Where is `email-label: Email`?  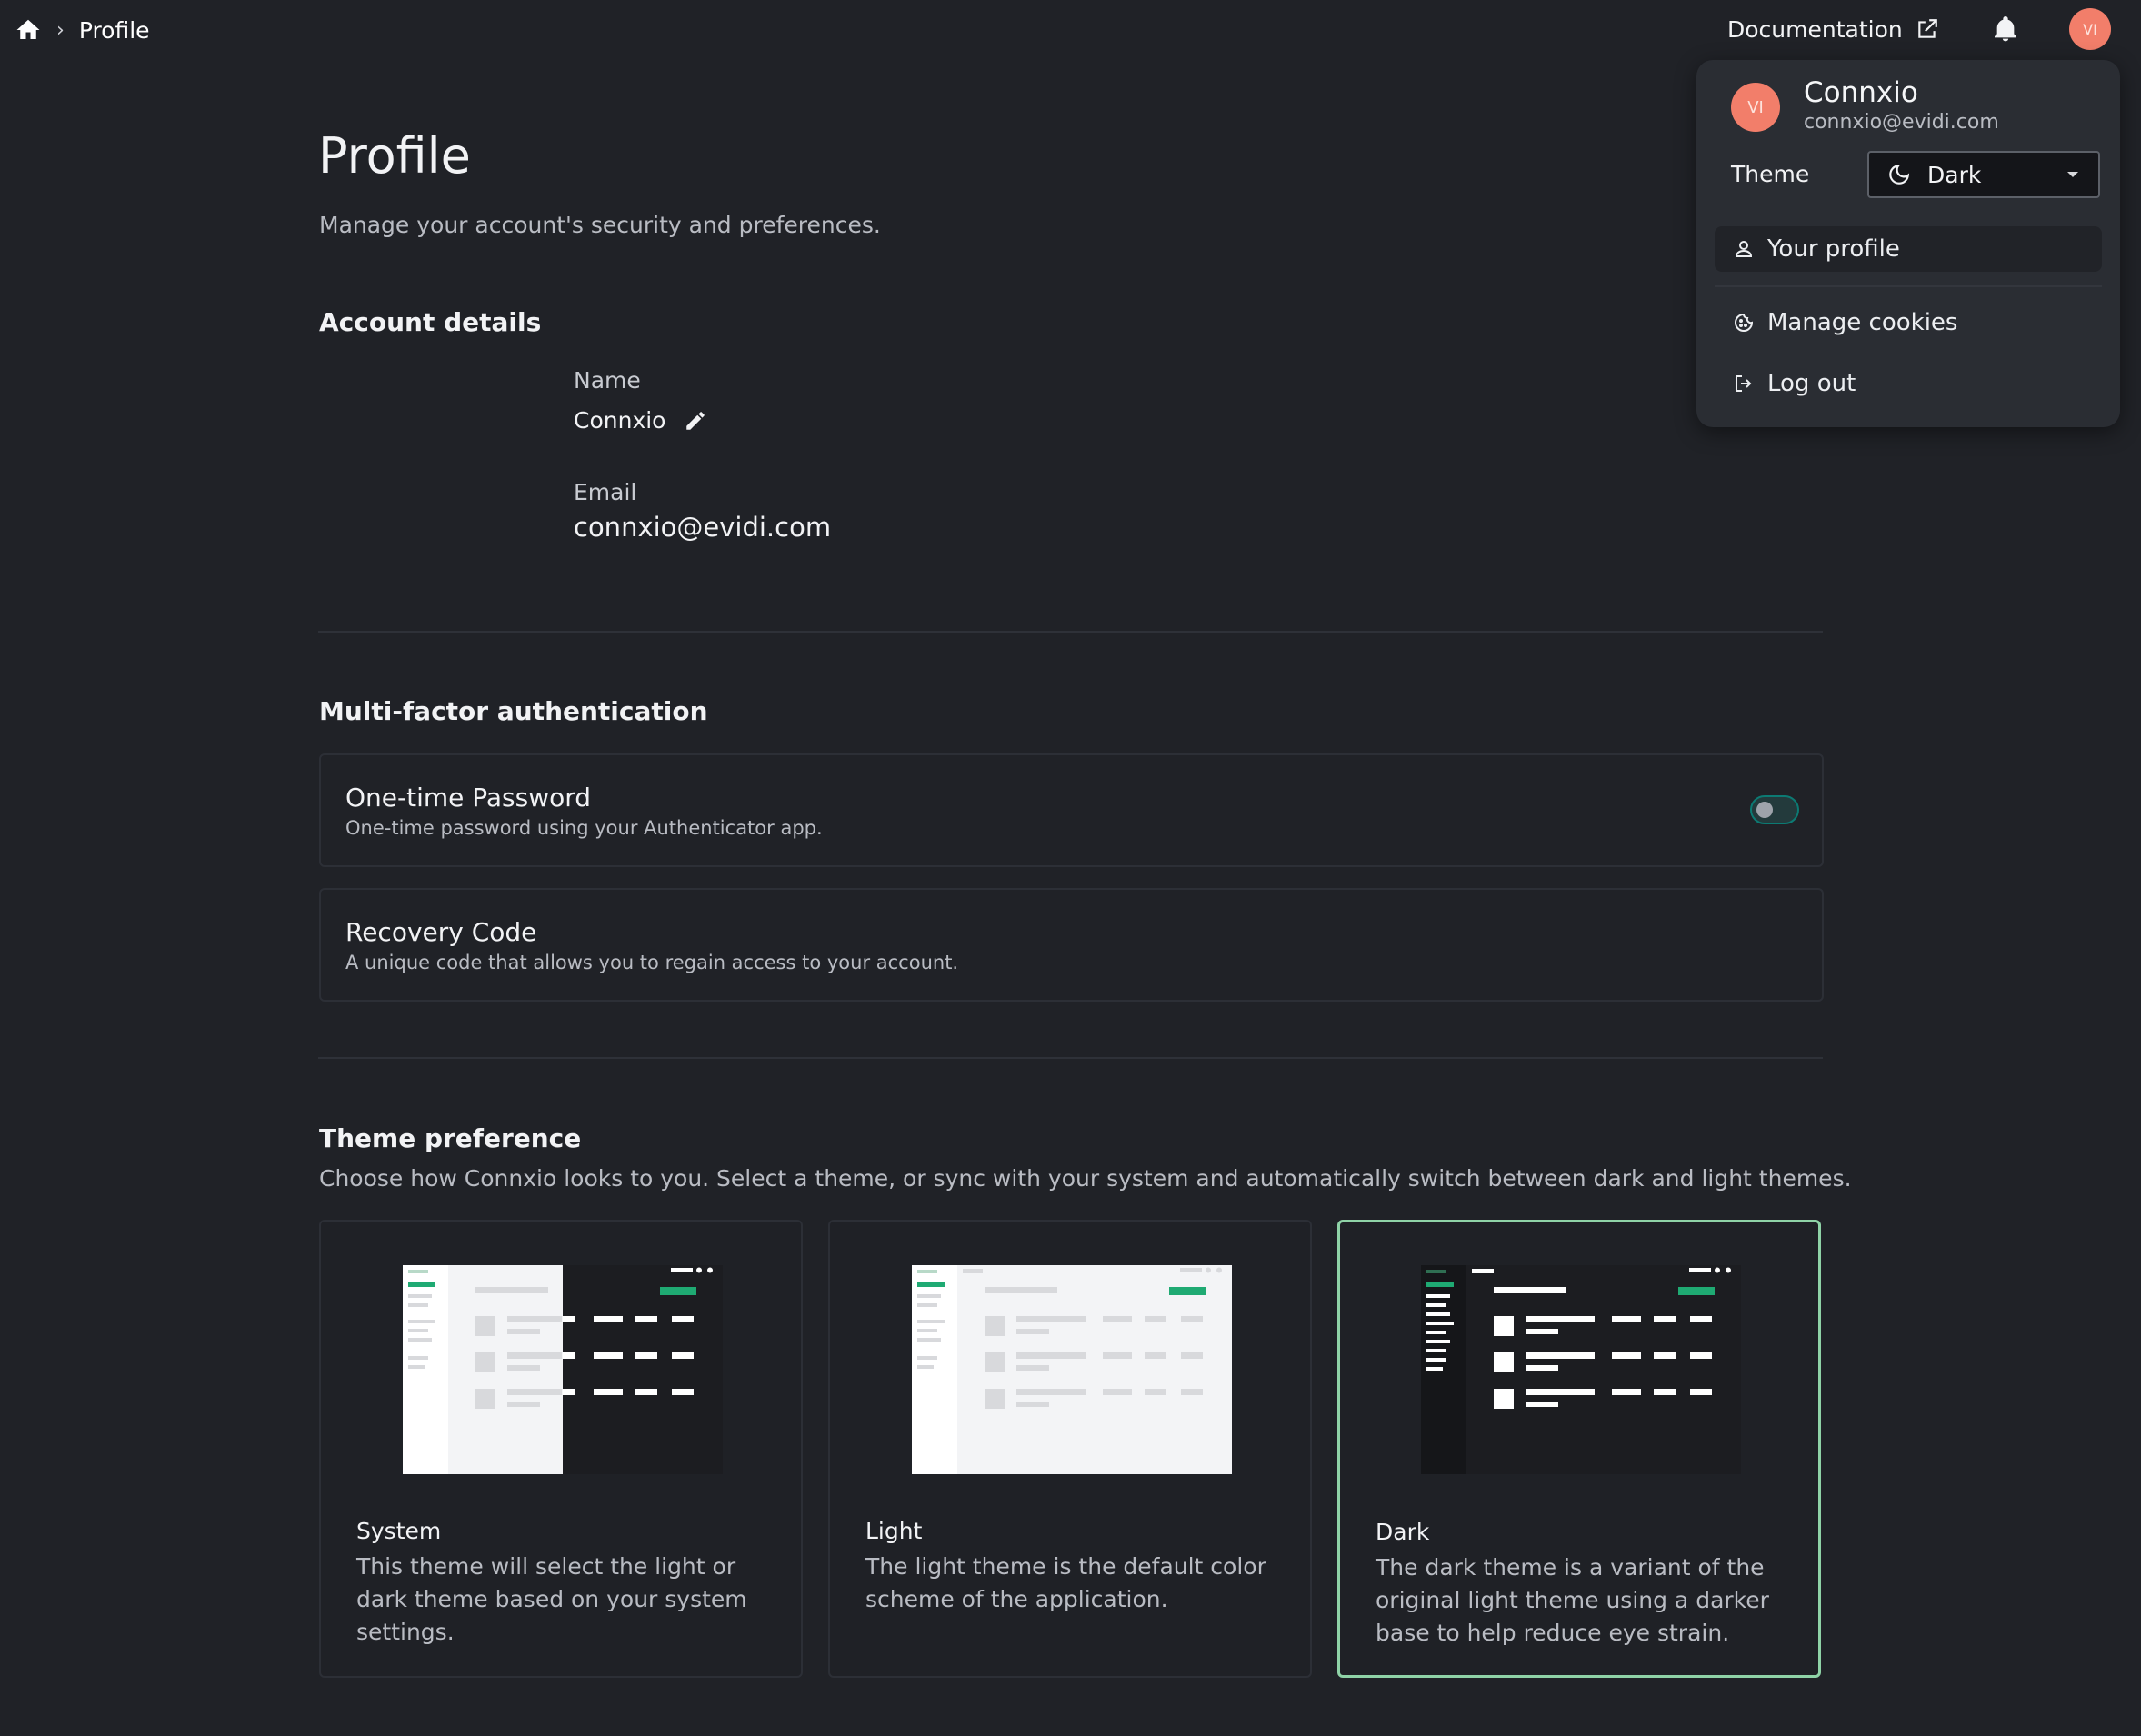 email-label: Email is located at coordinates (606, 492).